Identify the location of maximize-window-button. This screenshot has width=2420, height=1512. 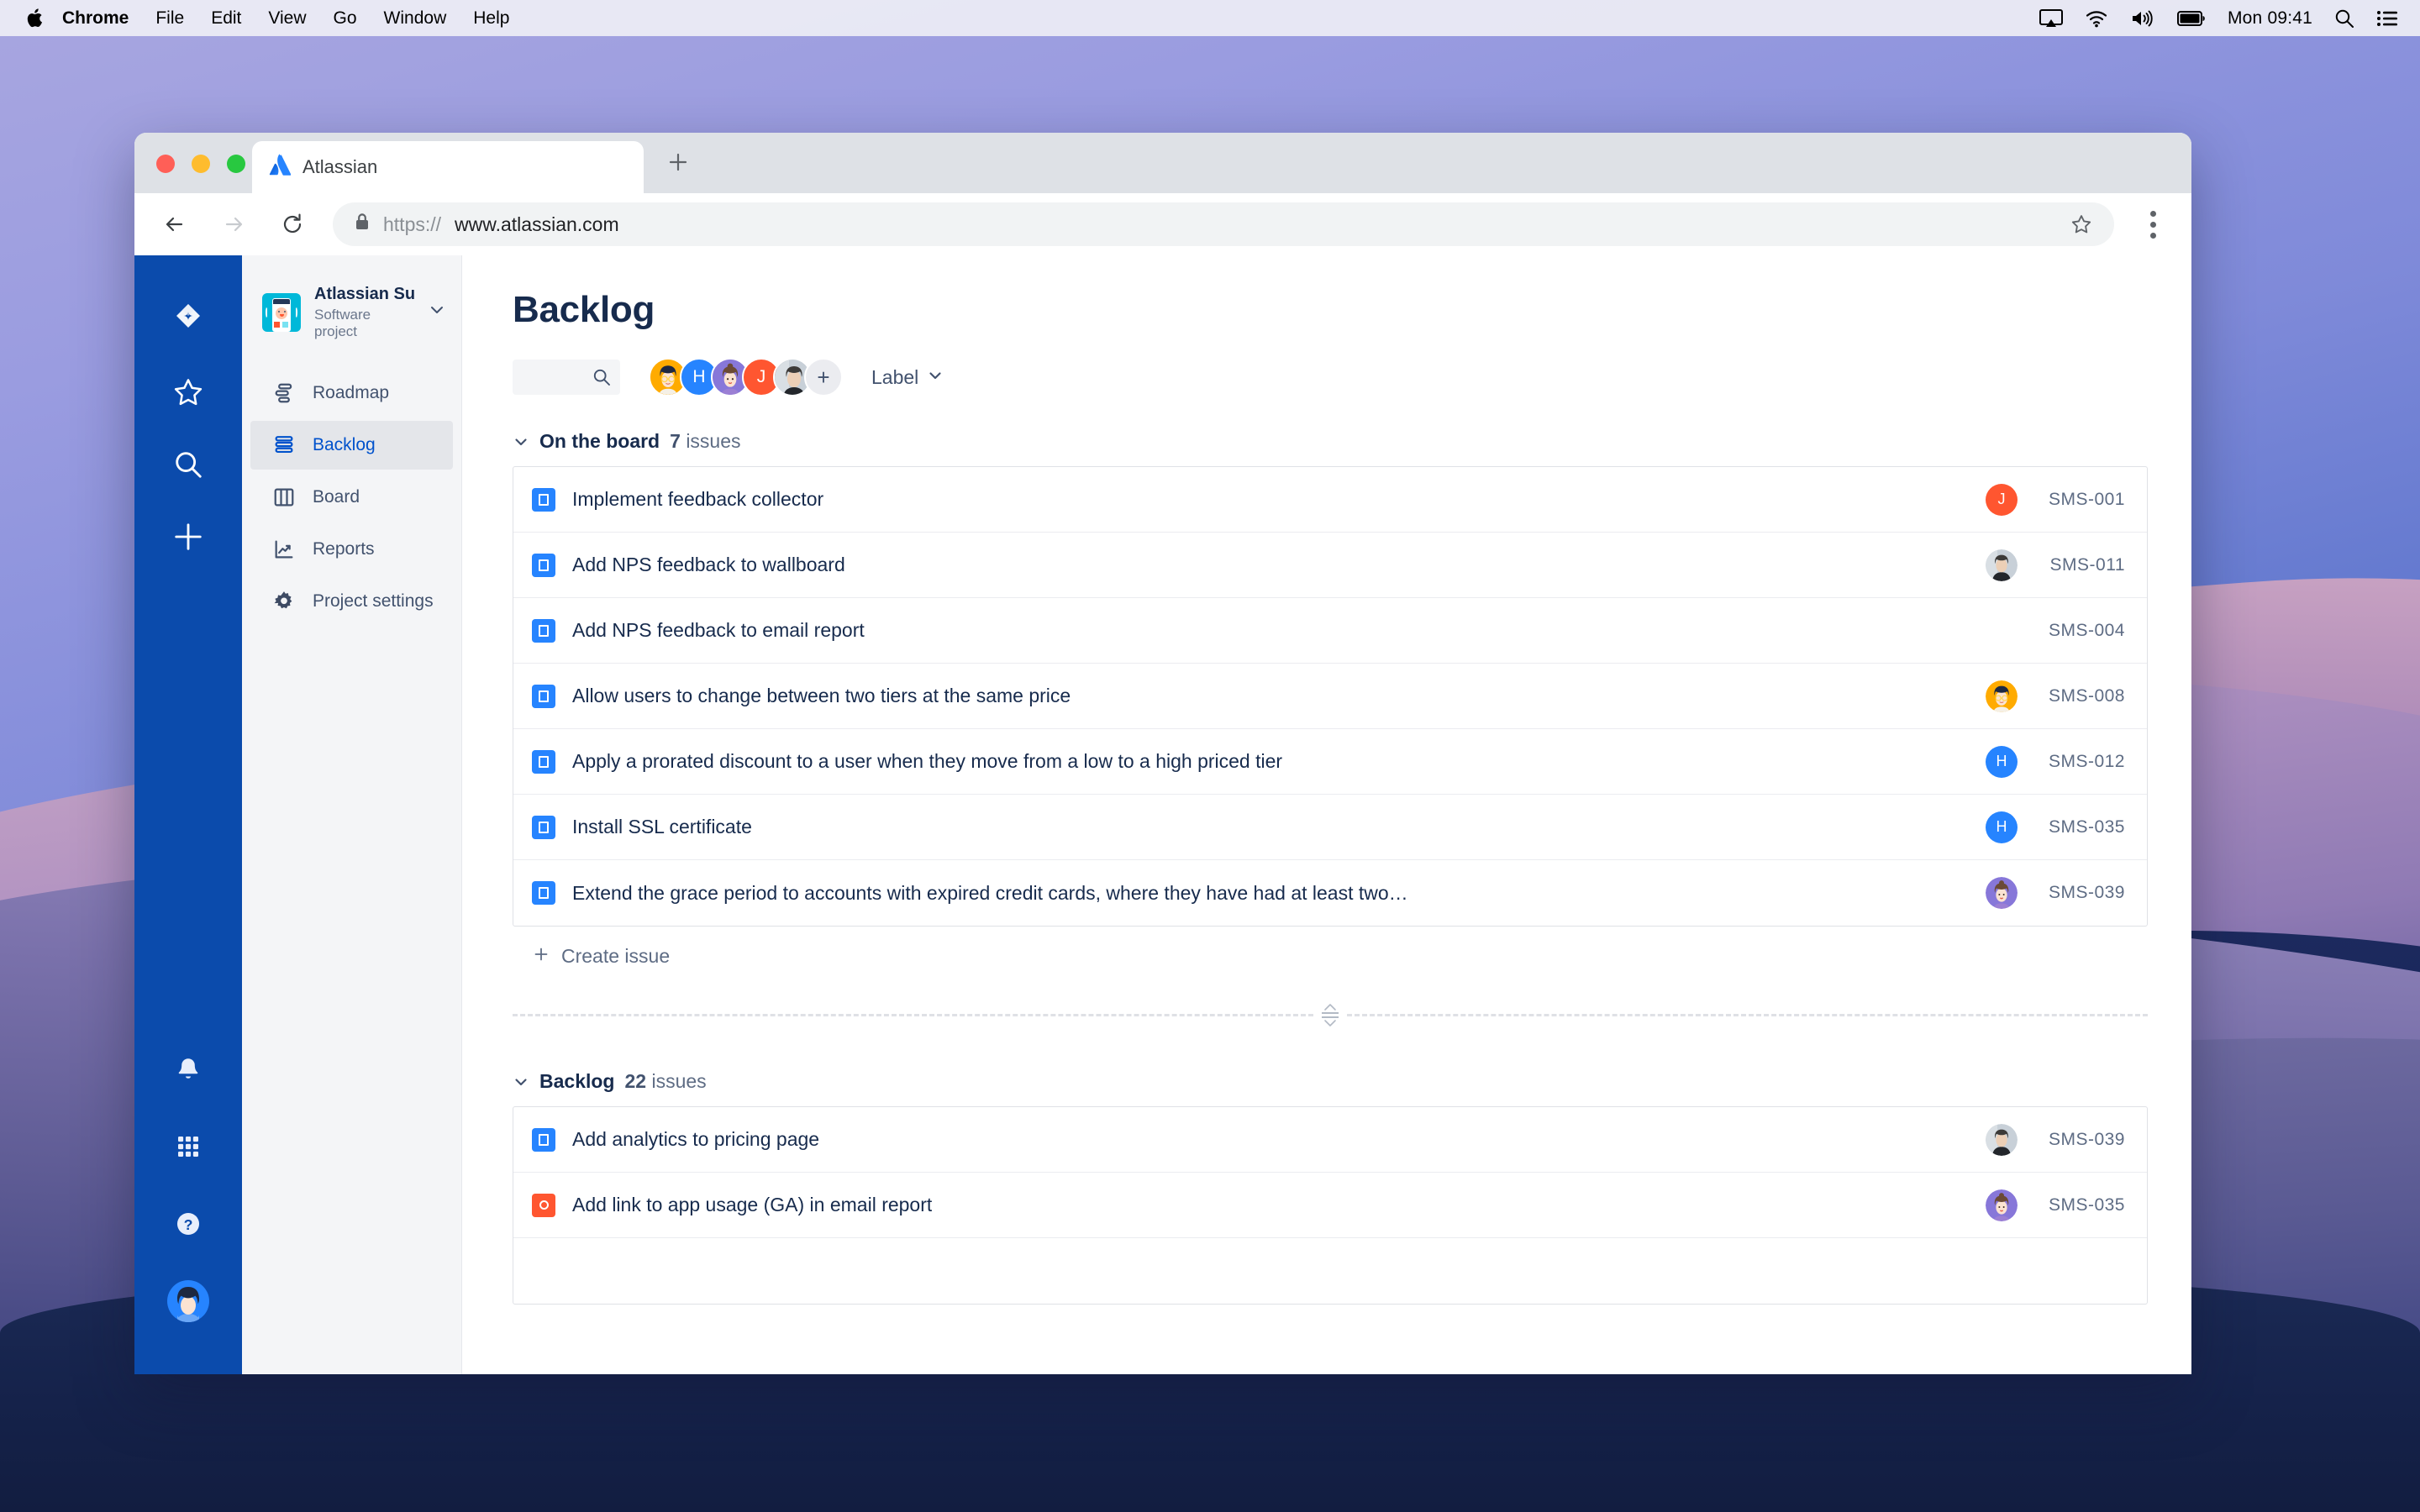
(236, 164).